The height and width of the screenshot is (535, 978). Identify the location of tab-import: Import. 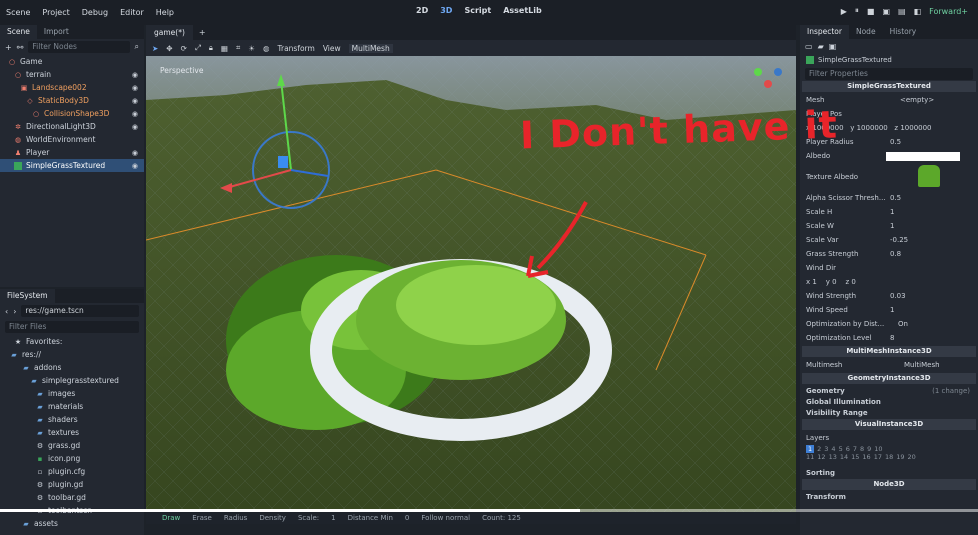
(56, 32).